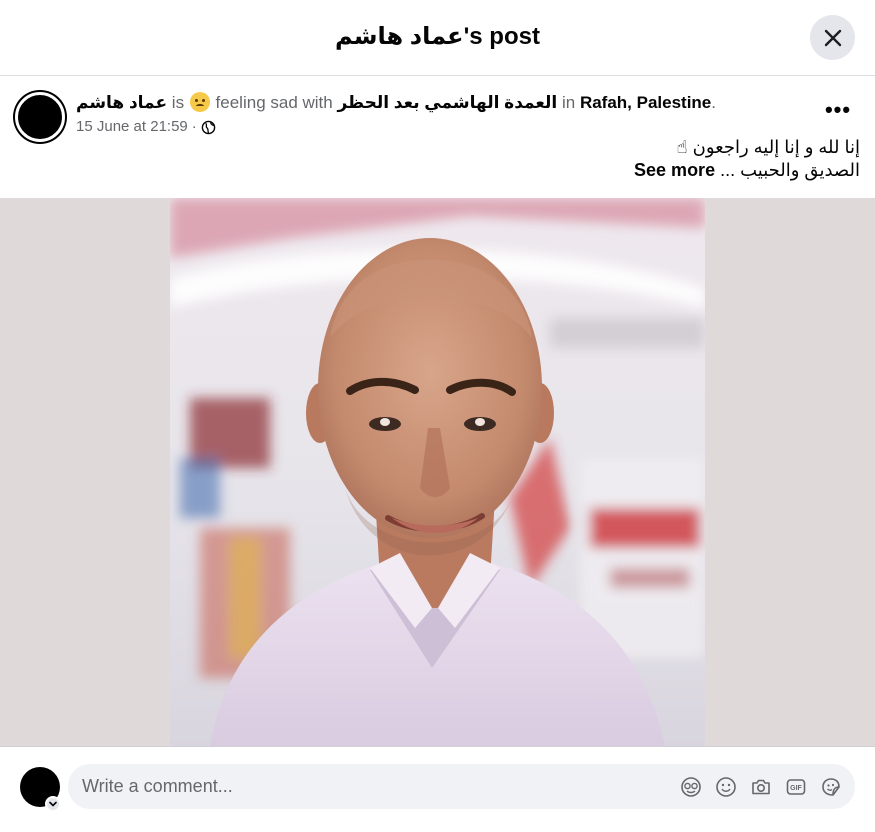  What do you see at coordinates (274, 102) in the screenshot?
I see `feeling-text: feeling sad with` at bounding box center [274, 102].